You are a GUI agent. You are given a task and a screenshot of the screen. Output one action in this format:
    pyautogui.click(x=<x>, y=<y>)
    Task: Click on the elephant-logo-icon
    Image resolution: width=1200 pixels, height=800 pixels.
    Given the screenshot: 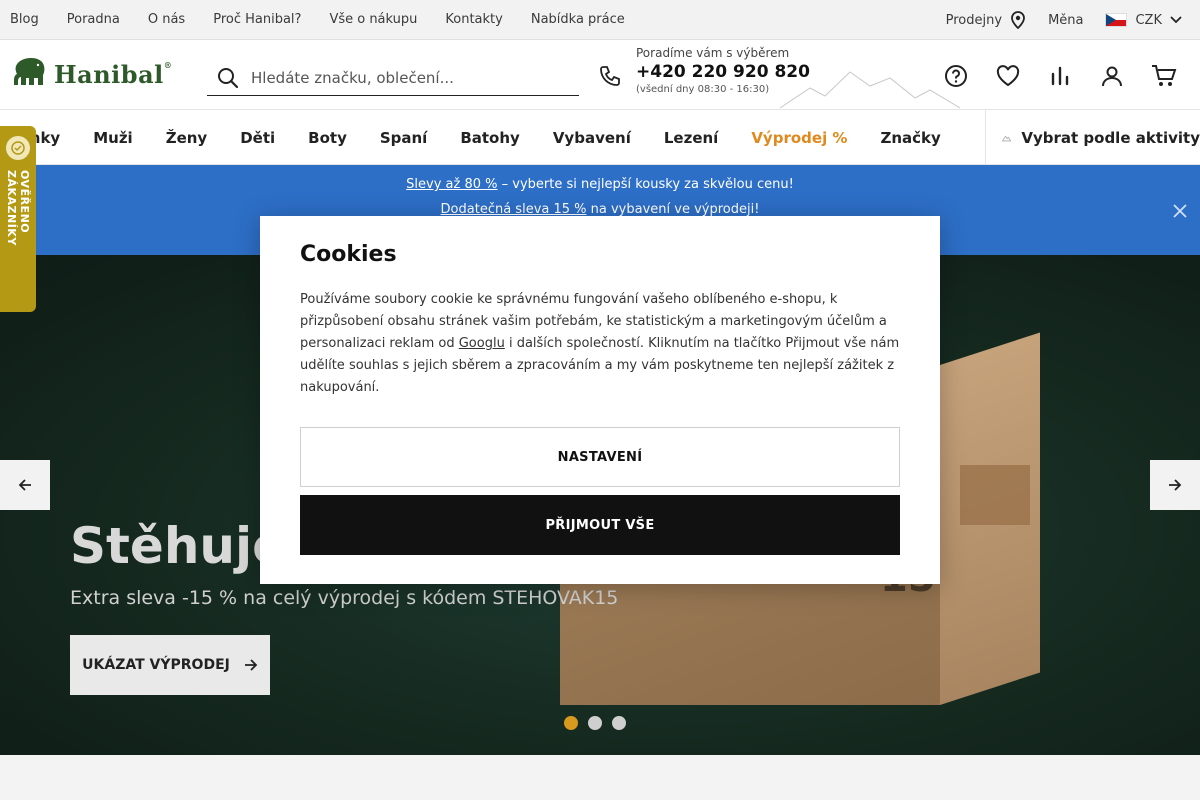 What is the action you would take?
    pyautogui.click(x=29, y=71)
    